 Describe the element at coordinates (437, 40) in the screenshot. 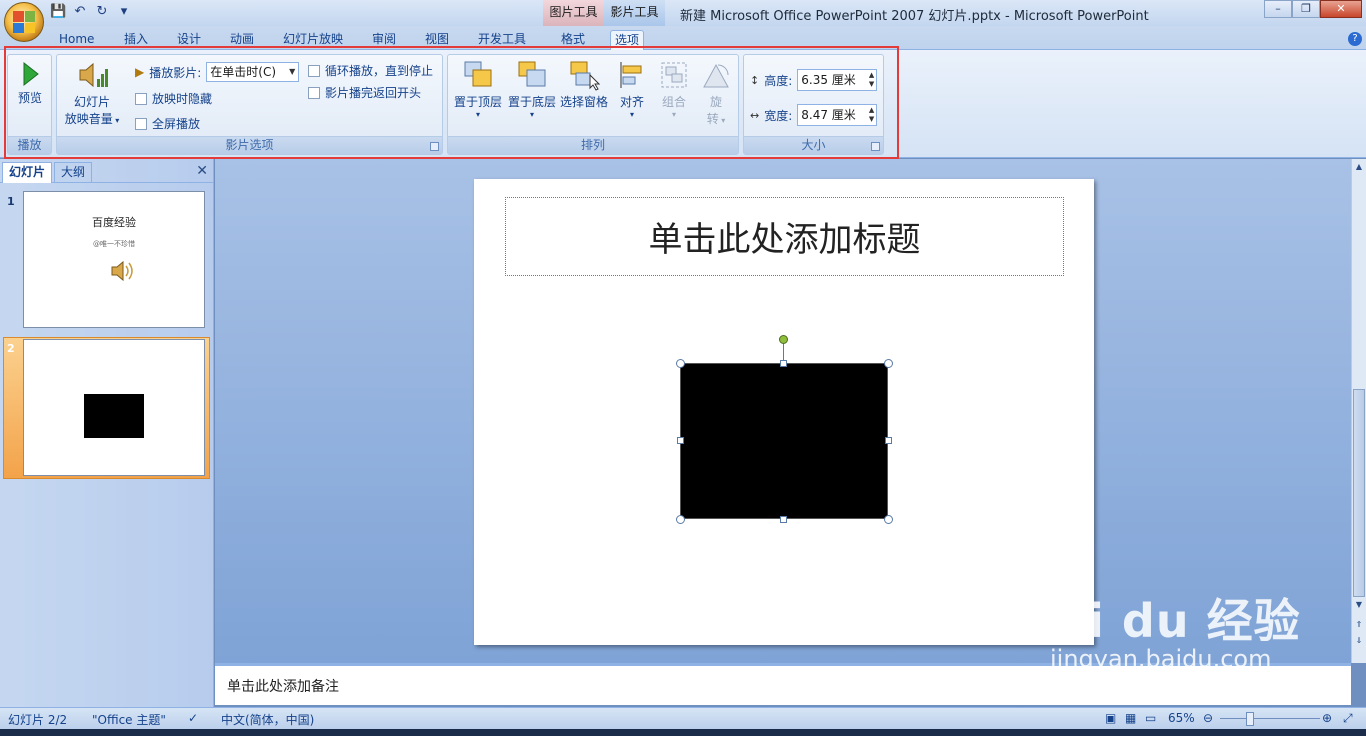

I see `tab-view: 视图` at that location.